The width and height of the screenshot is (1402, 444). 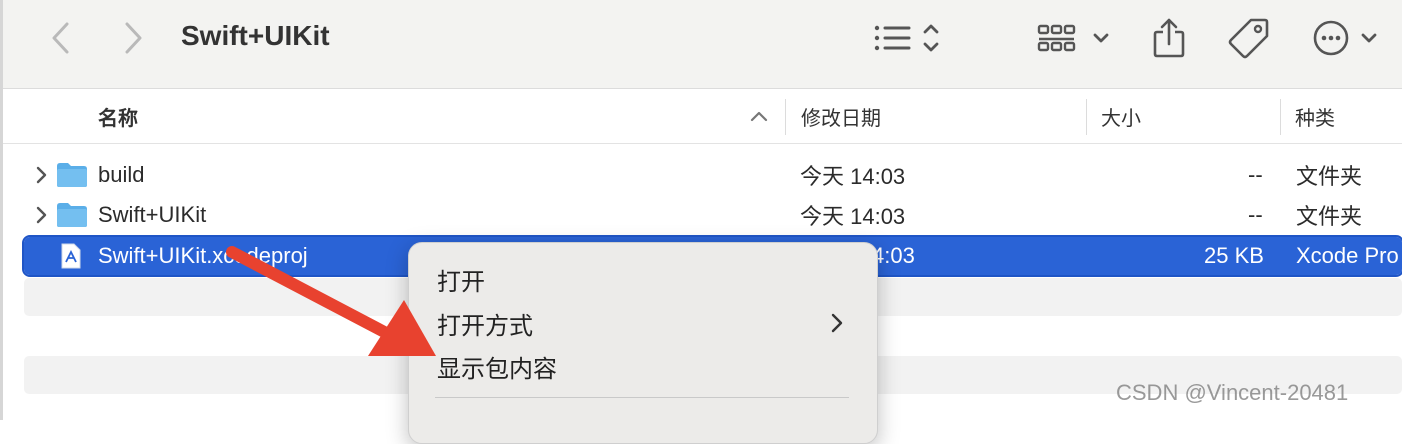 I want to click on watermark: CSDN @Vincent-20481, so click(x=1232, y=392).